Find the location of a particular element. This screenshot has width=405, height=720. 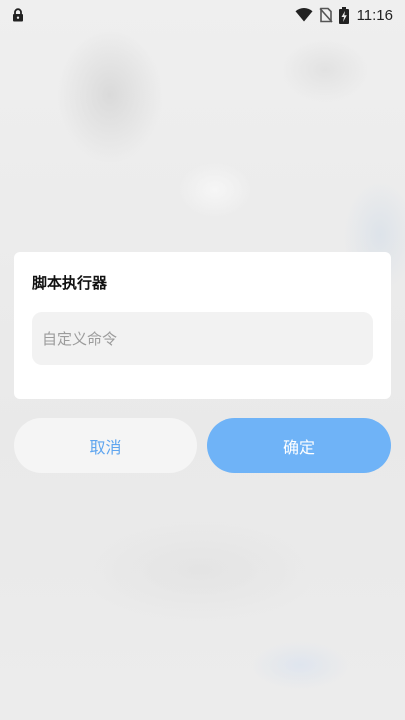

no-sim-icon is located at coordinates (325, 15).